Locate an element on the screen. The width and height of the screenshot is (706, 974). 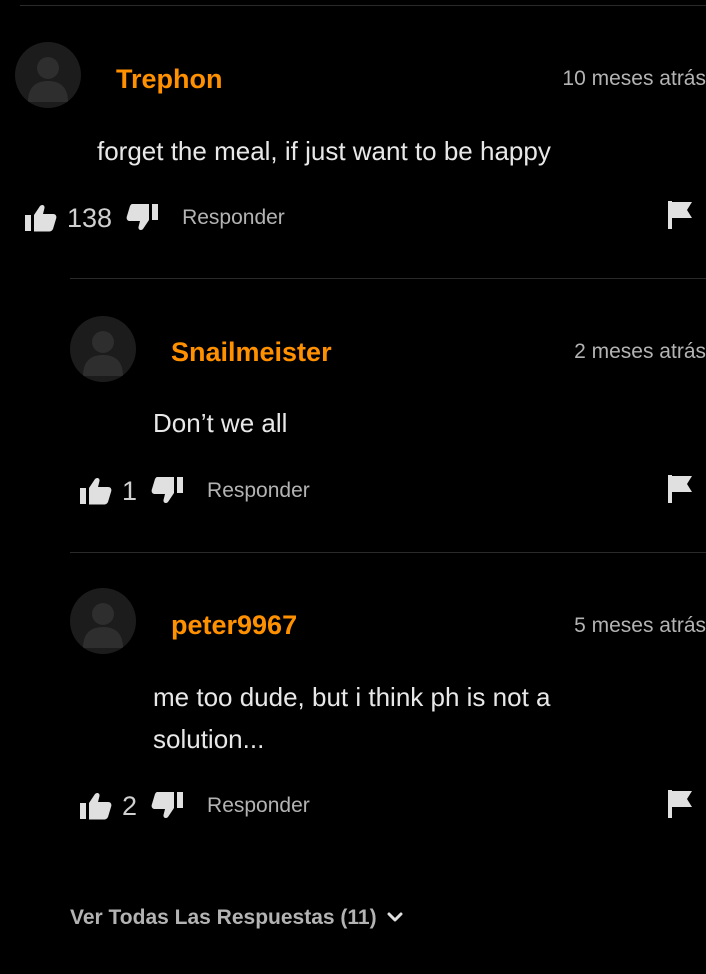
comment-actions: 138 Responder is located at coordinates (155, 218).